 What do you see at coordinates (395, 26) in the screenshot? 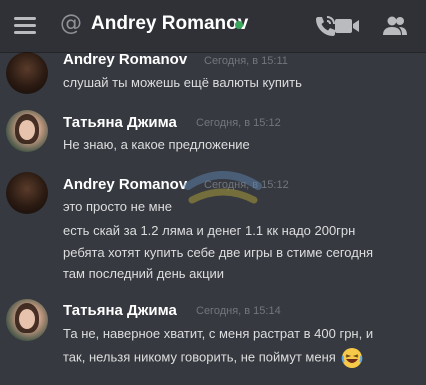
I see `members-icon` at bounding box center [395, 26].